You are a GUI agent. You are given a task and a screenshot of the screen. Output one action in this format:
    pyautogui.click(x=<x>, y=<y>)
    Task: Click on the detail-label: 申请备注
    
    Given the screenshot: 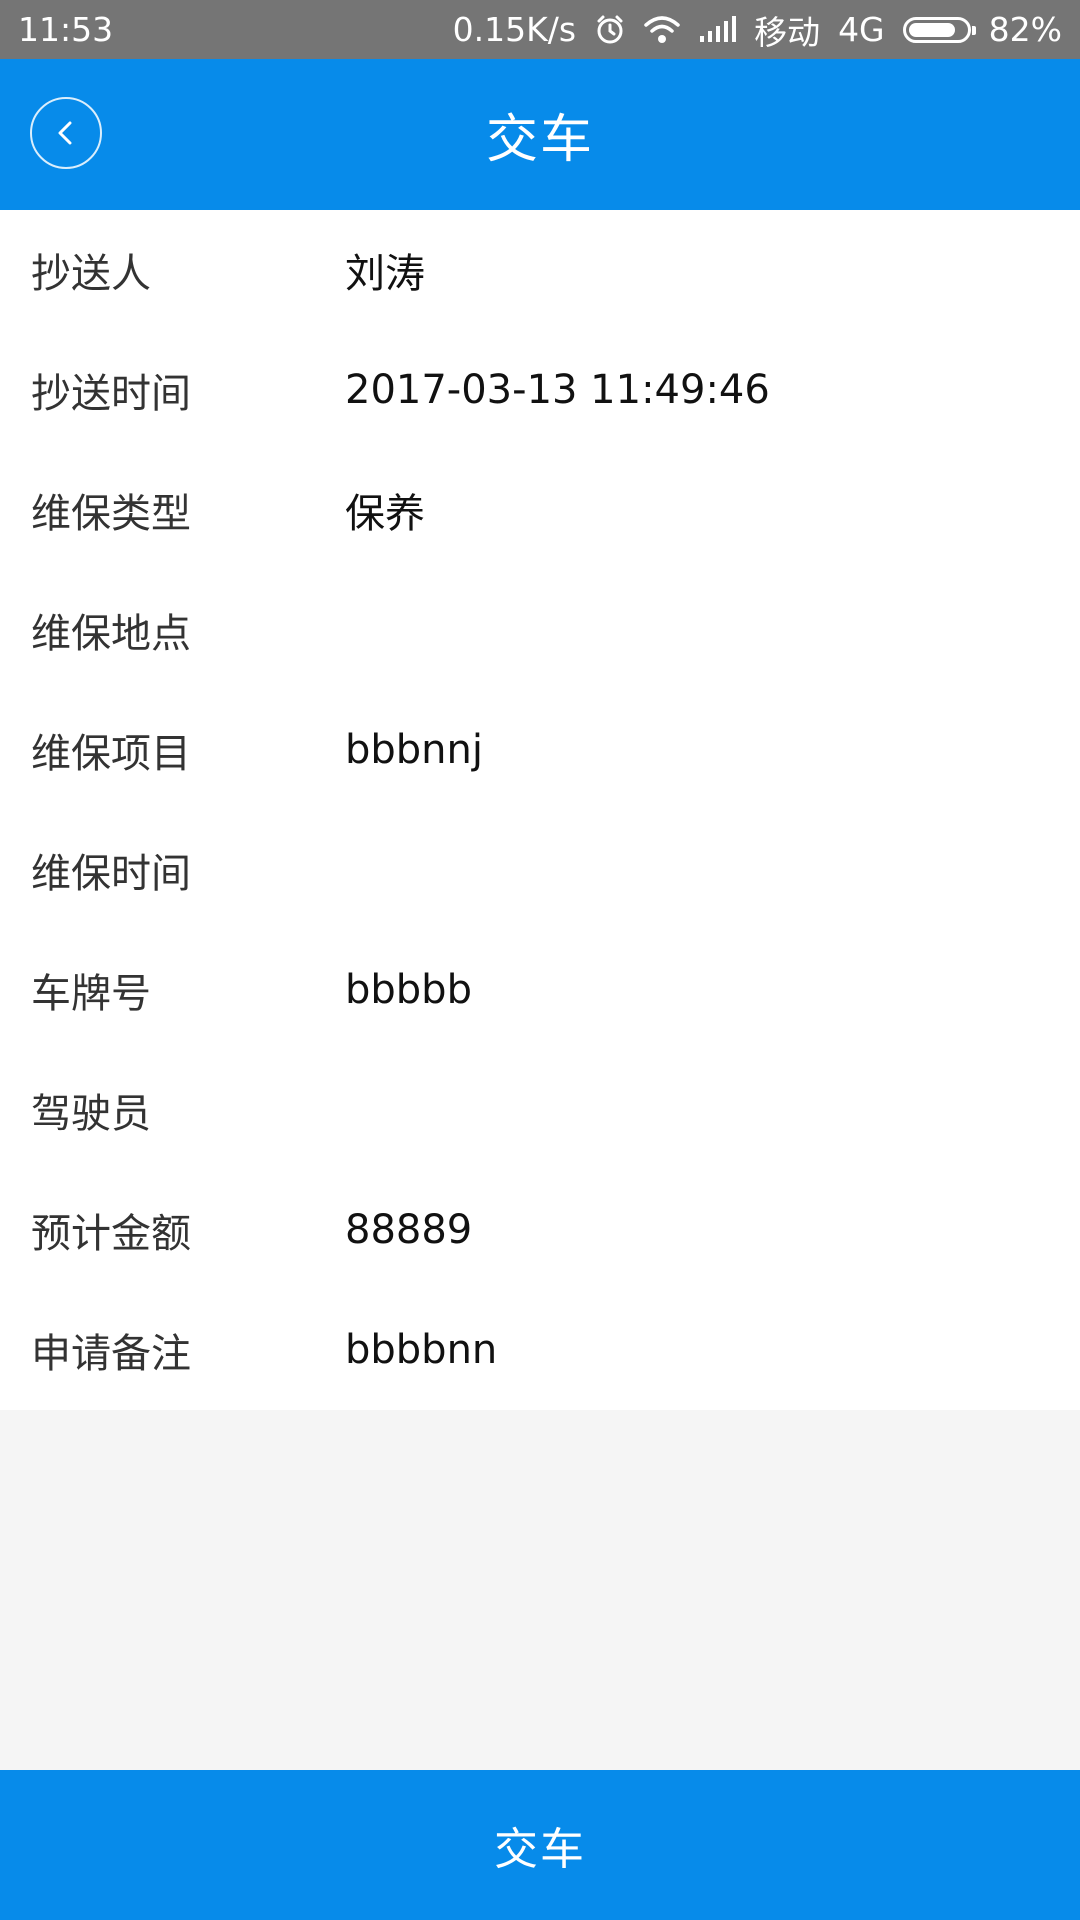 What is the action you would take?
    pyautogui.click(x=111, y=1354)
    